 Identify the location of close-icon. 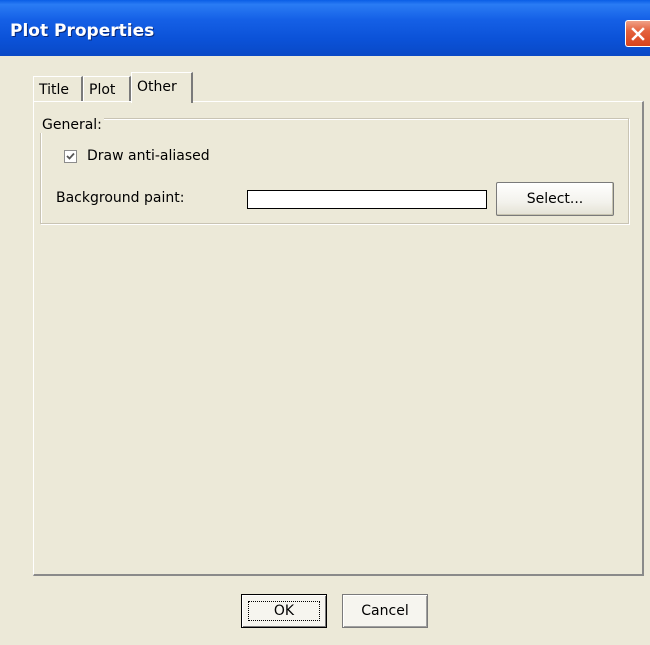
(638, 34).